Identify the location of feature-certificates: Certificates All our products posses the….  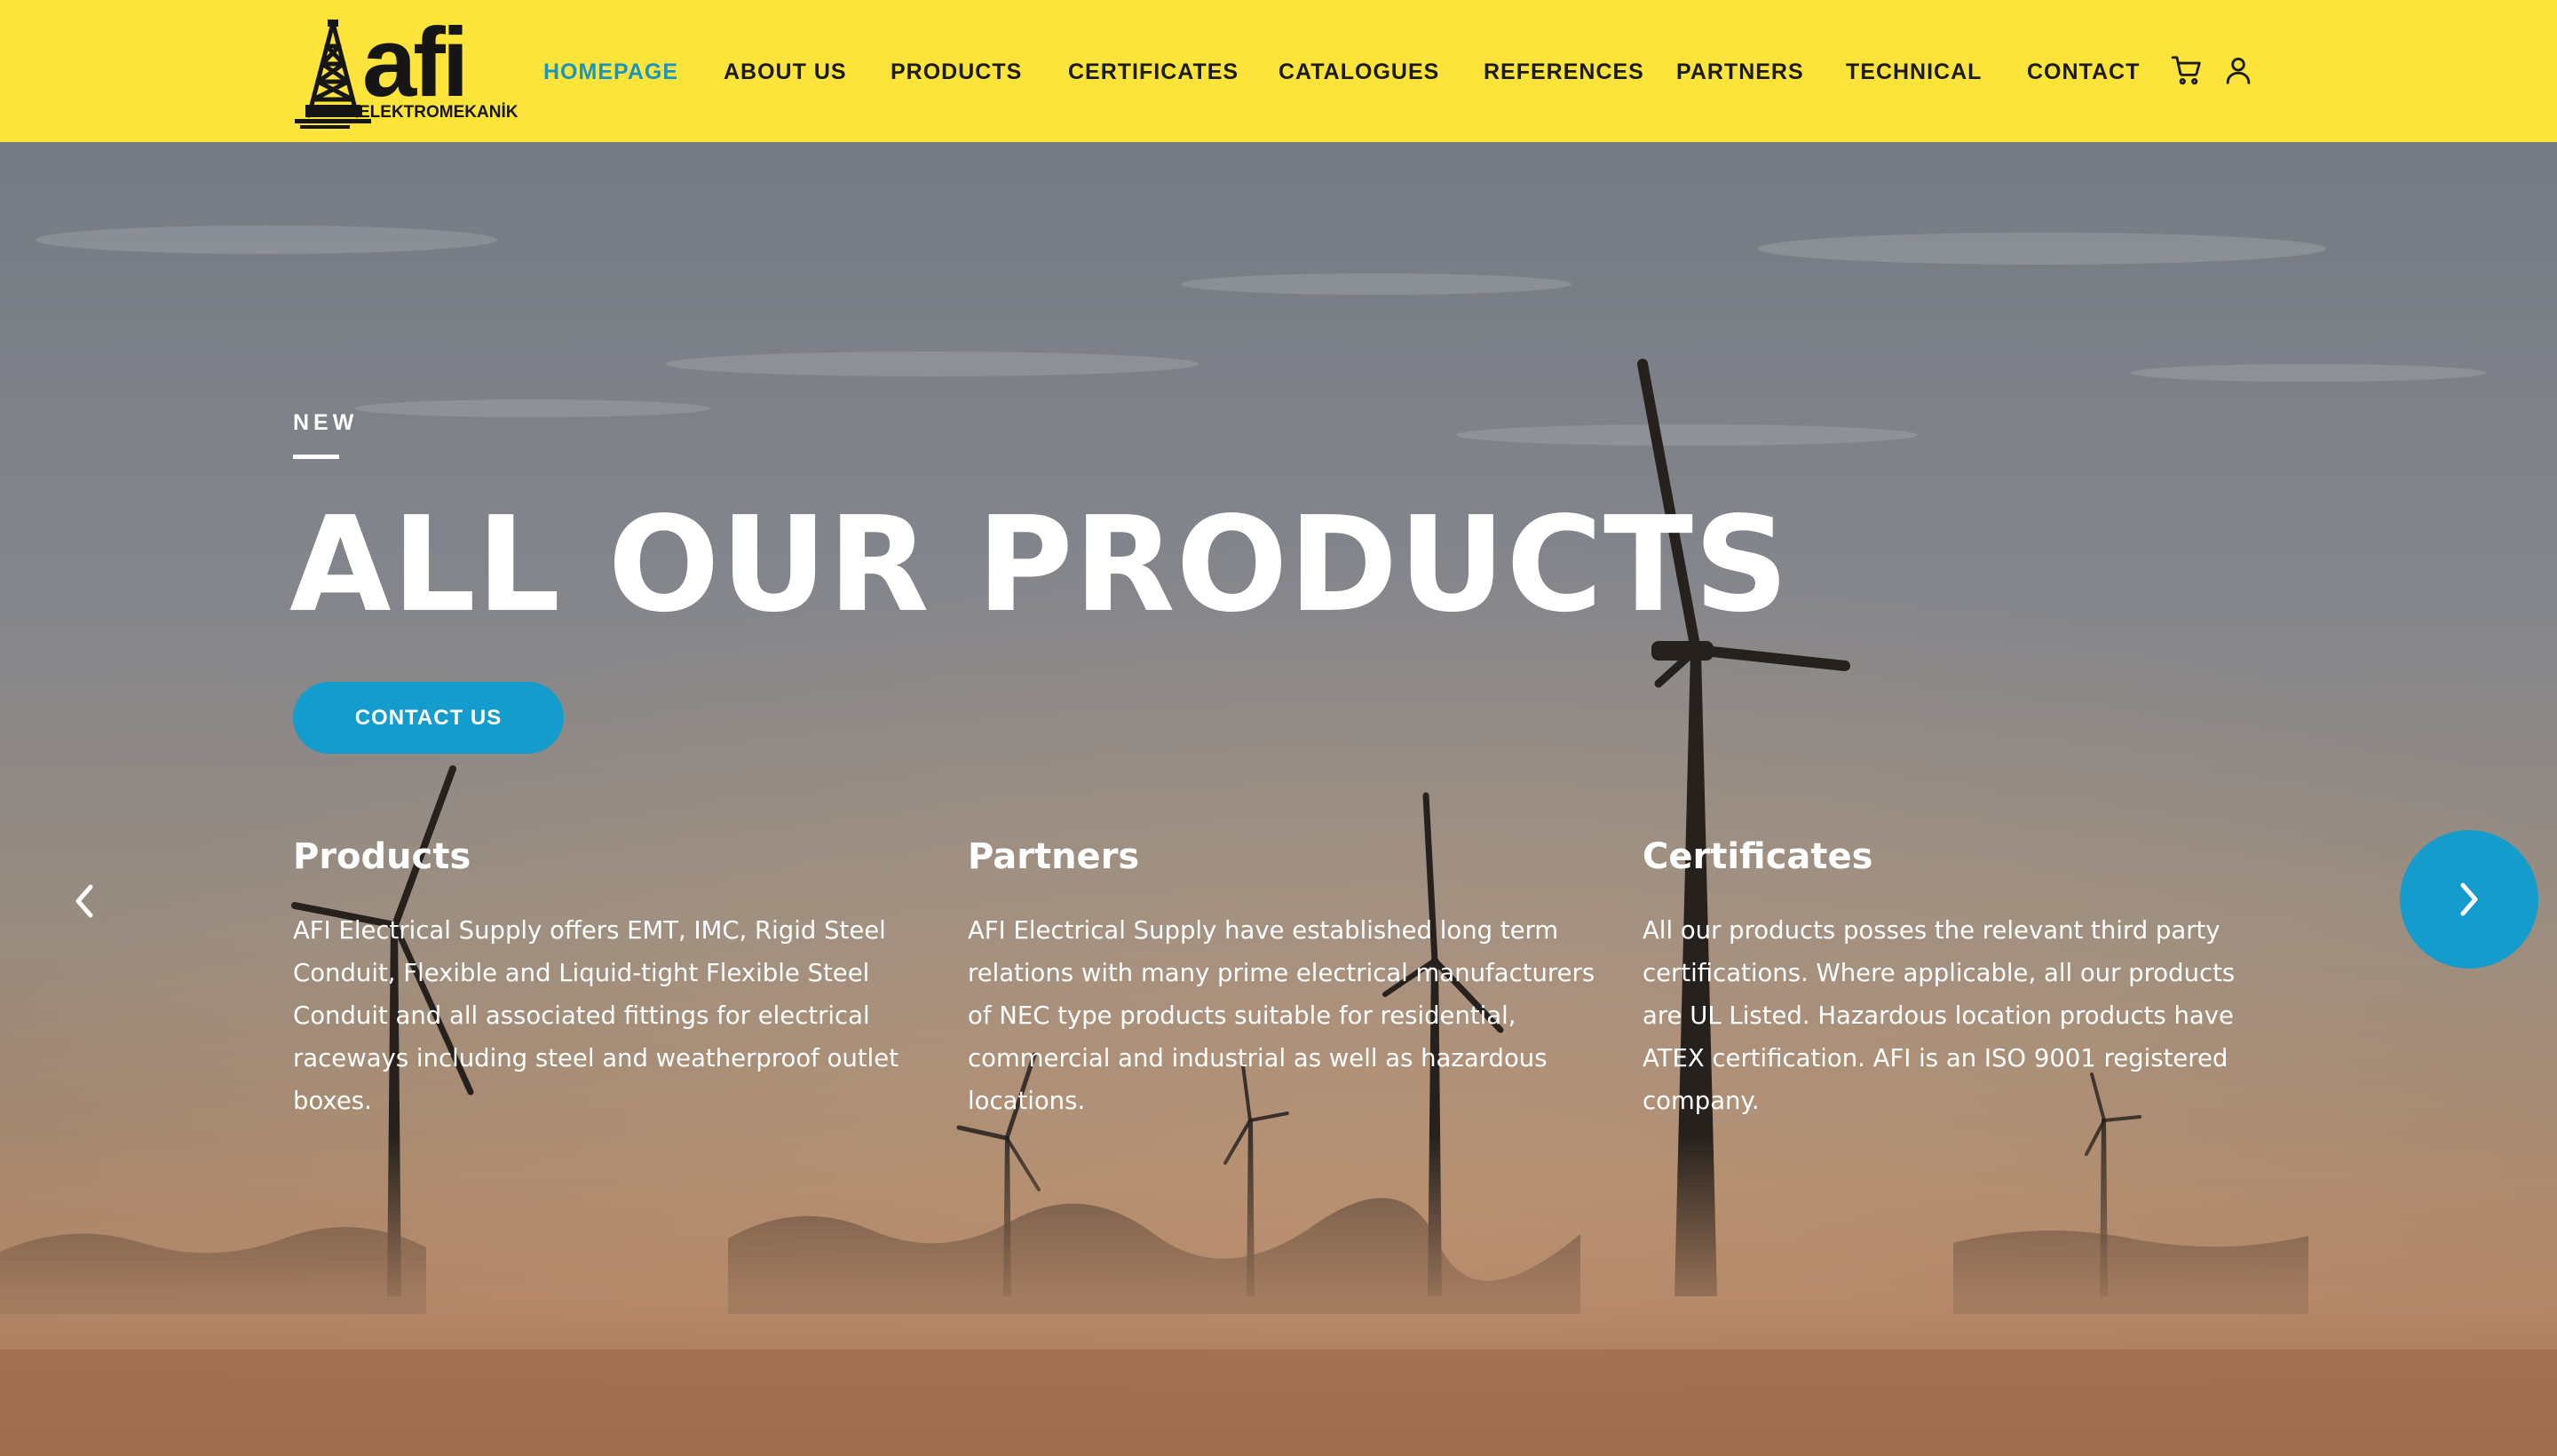
(1958, 978).